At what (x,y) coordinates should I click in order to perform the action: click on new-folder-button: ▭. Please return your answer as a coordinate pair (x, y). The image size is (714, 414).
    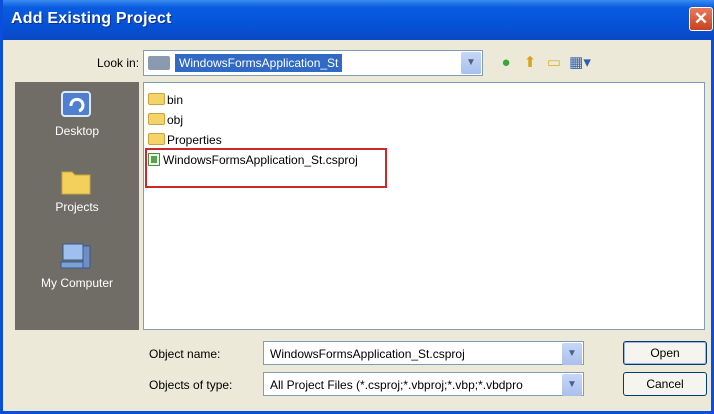
    Looking at the image, I should click on (554, 63).